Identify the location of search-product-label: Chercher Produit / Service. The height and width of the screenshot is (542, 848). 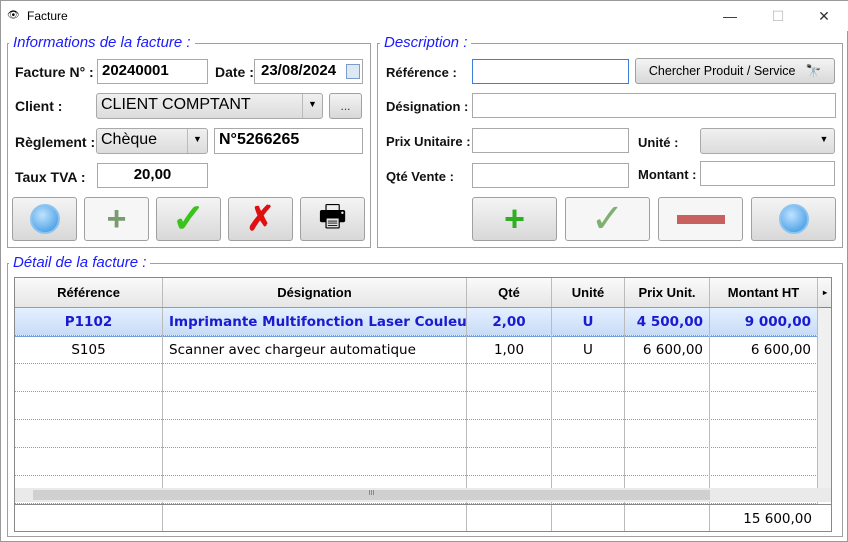
(722, 71).